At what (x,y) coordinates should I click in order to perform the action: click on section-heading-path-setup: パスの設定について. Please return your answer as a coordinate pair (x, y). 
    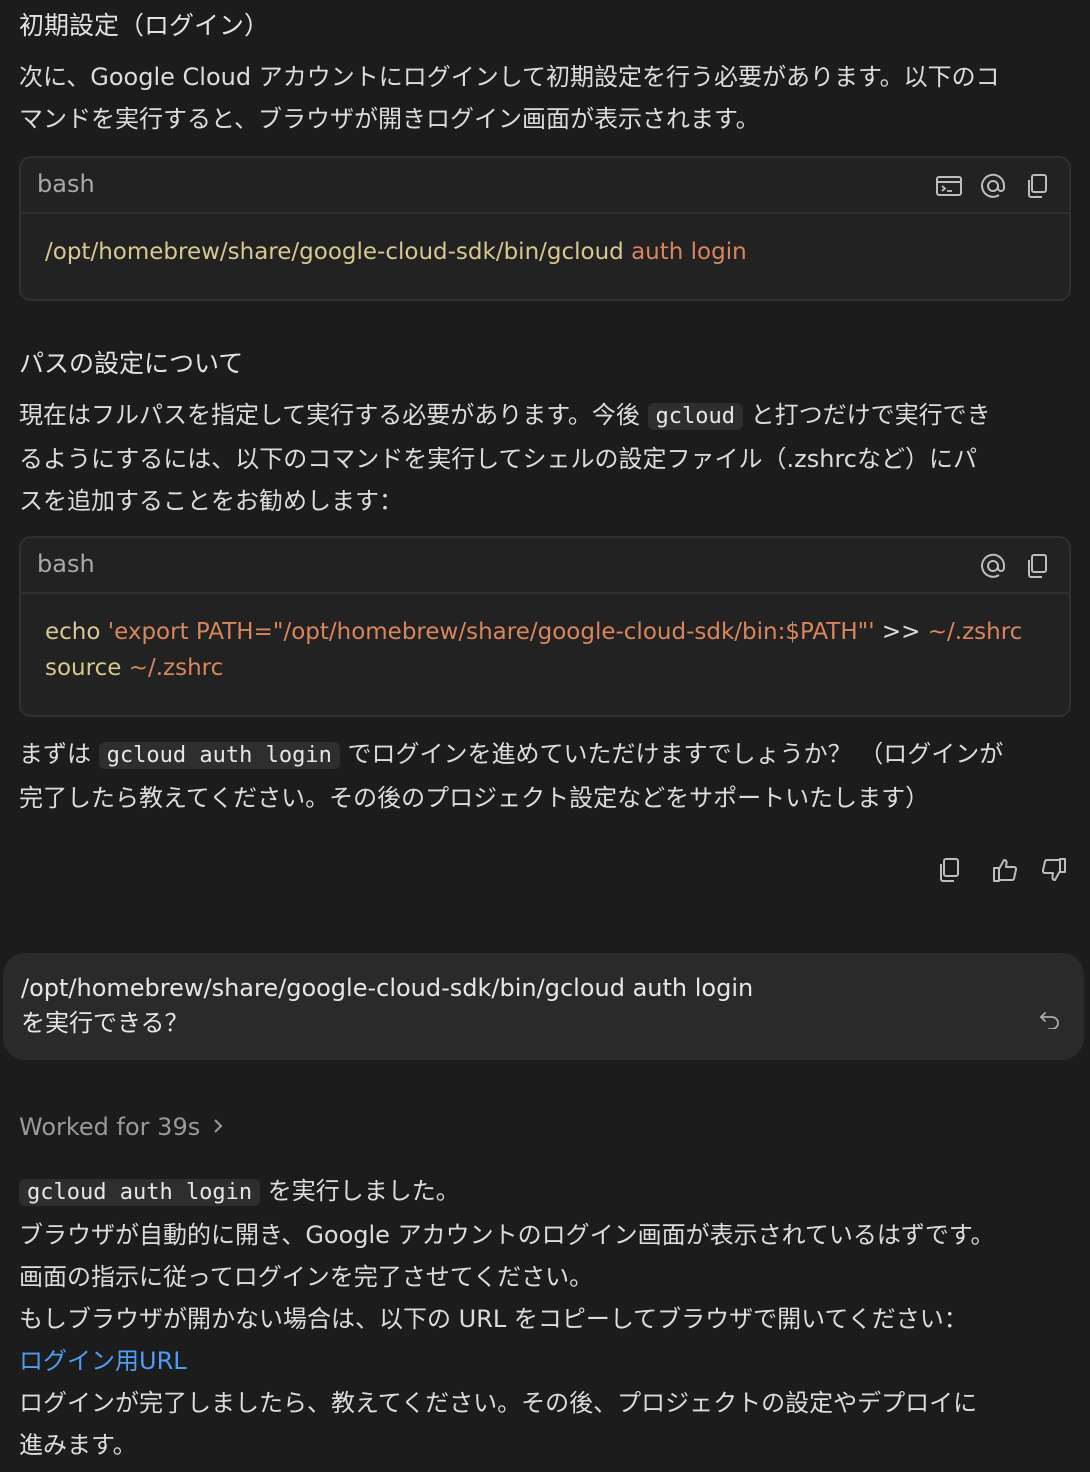
    Looking at the image, I should click on (131, 363).